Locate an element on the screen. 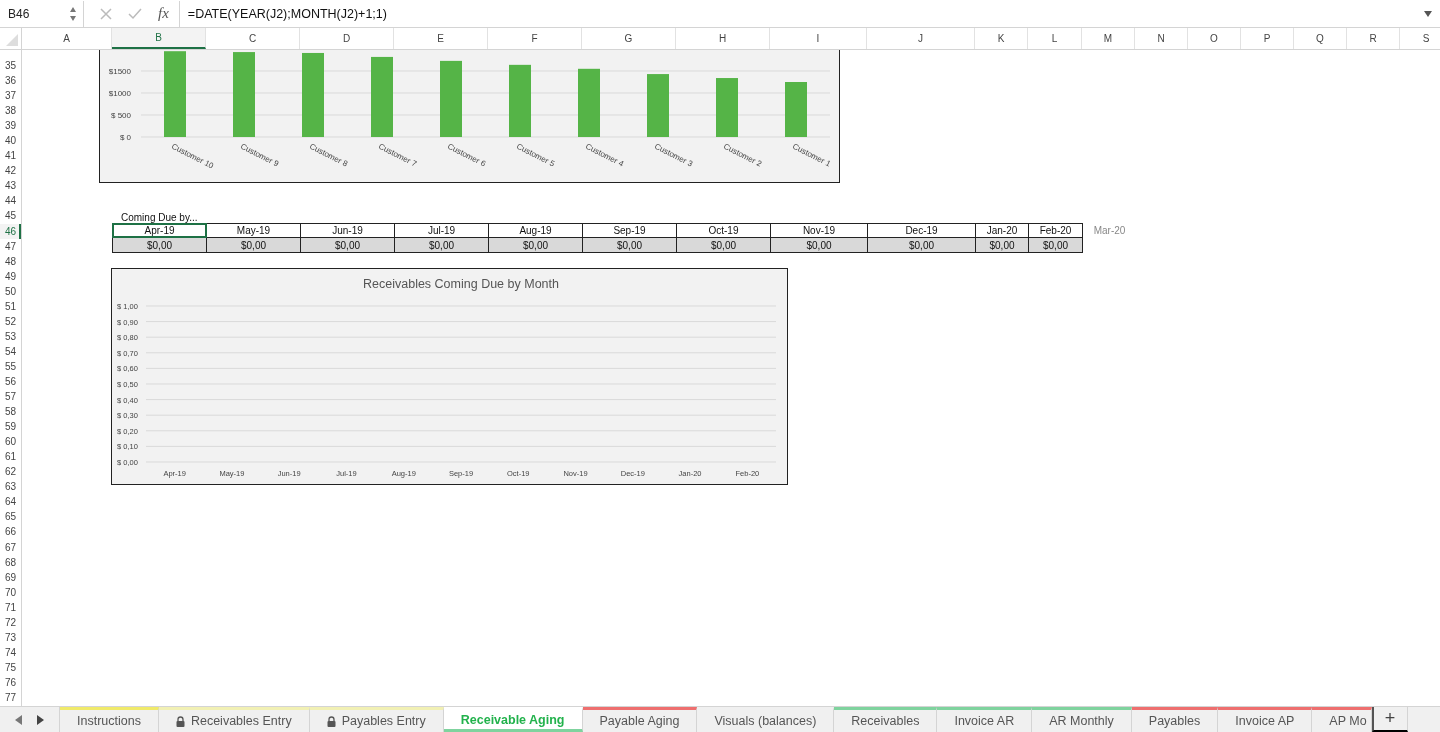 The height and width of the screenshot is (732, 1440). next-icon is located at coordinates (40, 719).